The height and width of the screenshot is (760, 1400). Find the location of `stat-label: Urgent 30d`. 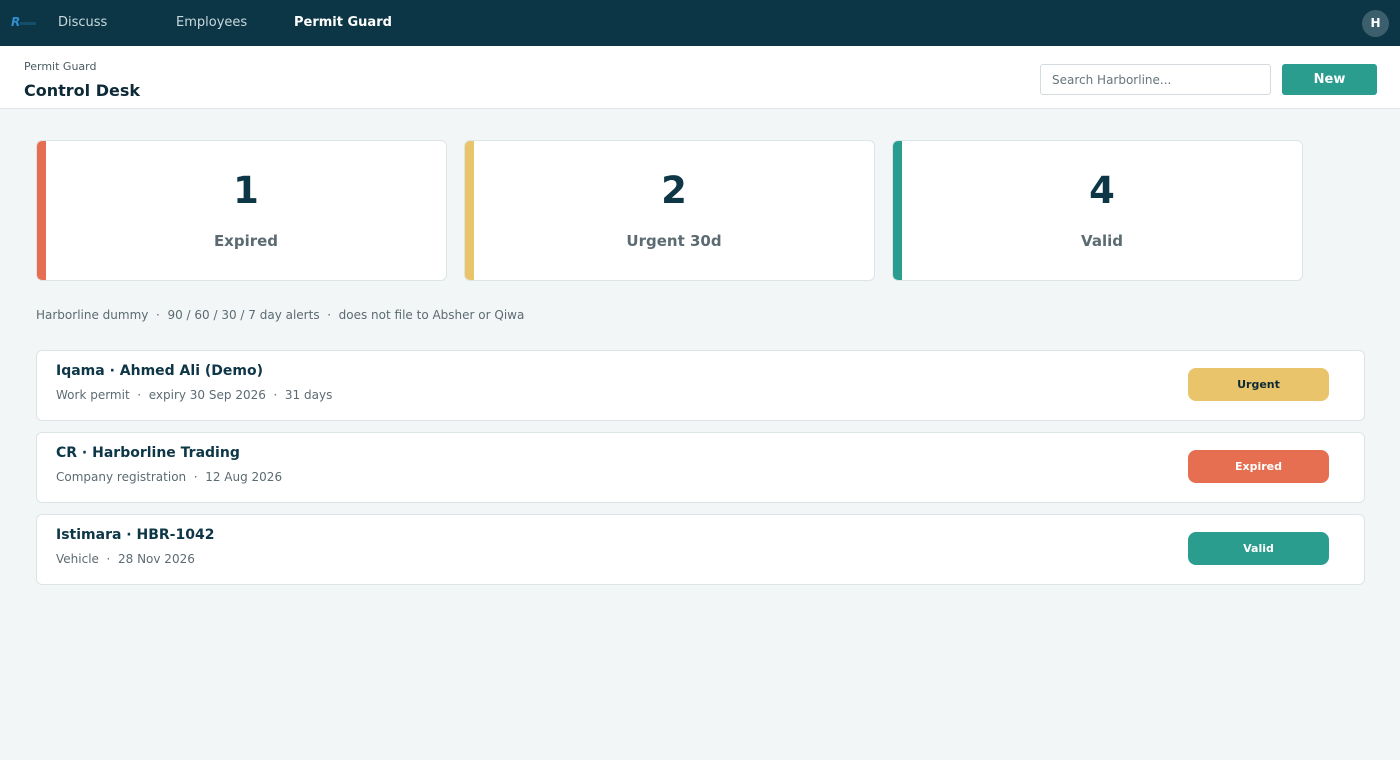

stat-label: Urgent 30d is located at coordinates (674, 241).